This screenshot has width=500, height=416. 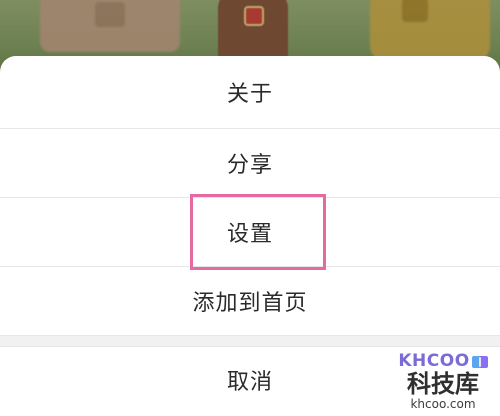 I want to click on menu-item-label: 设置, so click(x=249, y=234).